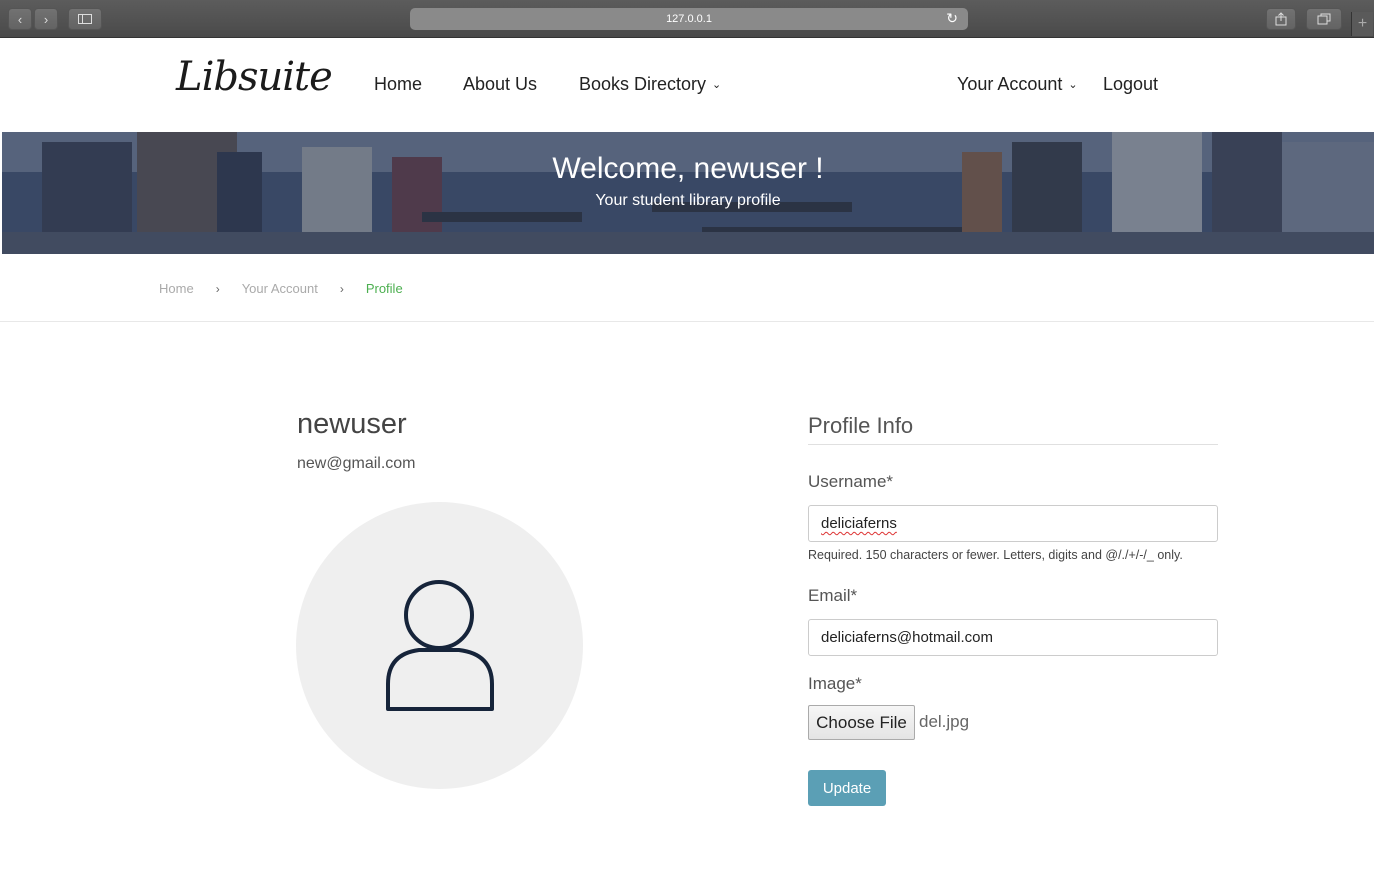 Image resolution: width=1374 pixels, height=874 pixels. Describe the element at coordinates (847, 788) in the screenshot. I see `update-button: Update` at that location.